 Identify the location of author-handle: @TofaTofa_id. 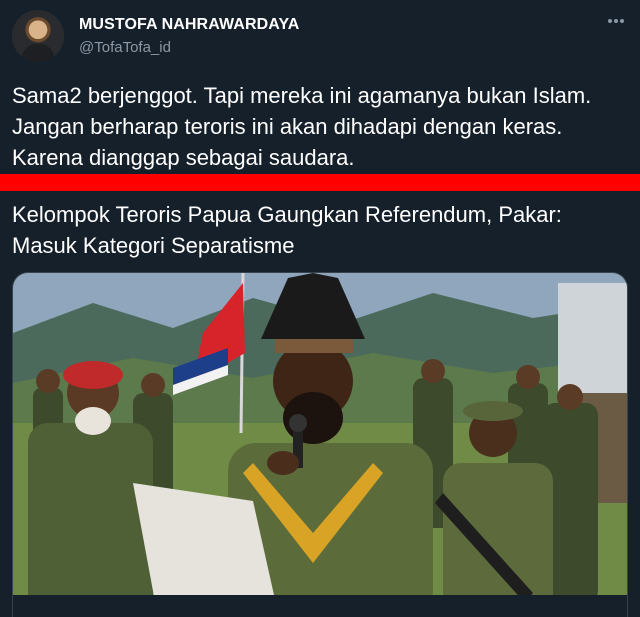
(125, 47).